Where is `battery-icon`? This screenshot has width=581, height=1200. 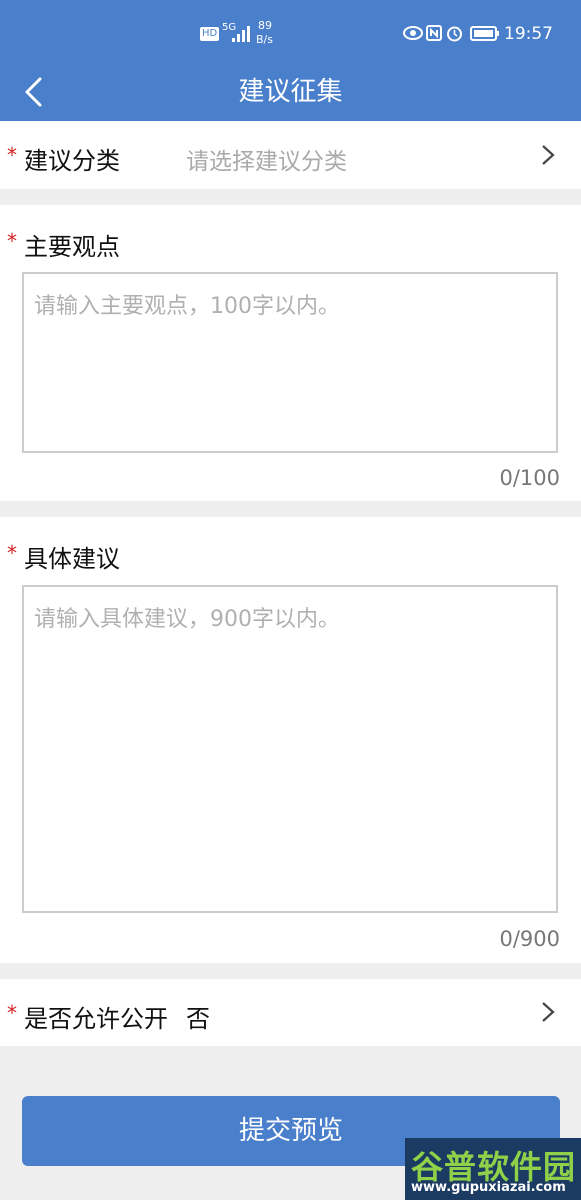 battery-icon is located at coordinates (484, 33).